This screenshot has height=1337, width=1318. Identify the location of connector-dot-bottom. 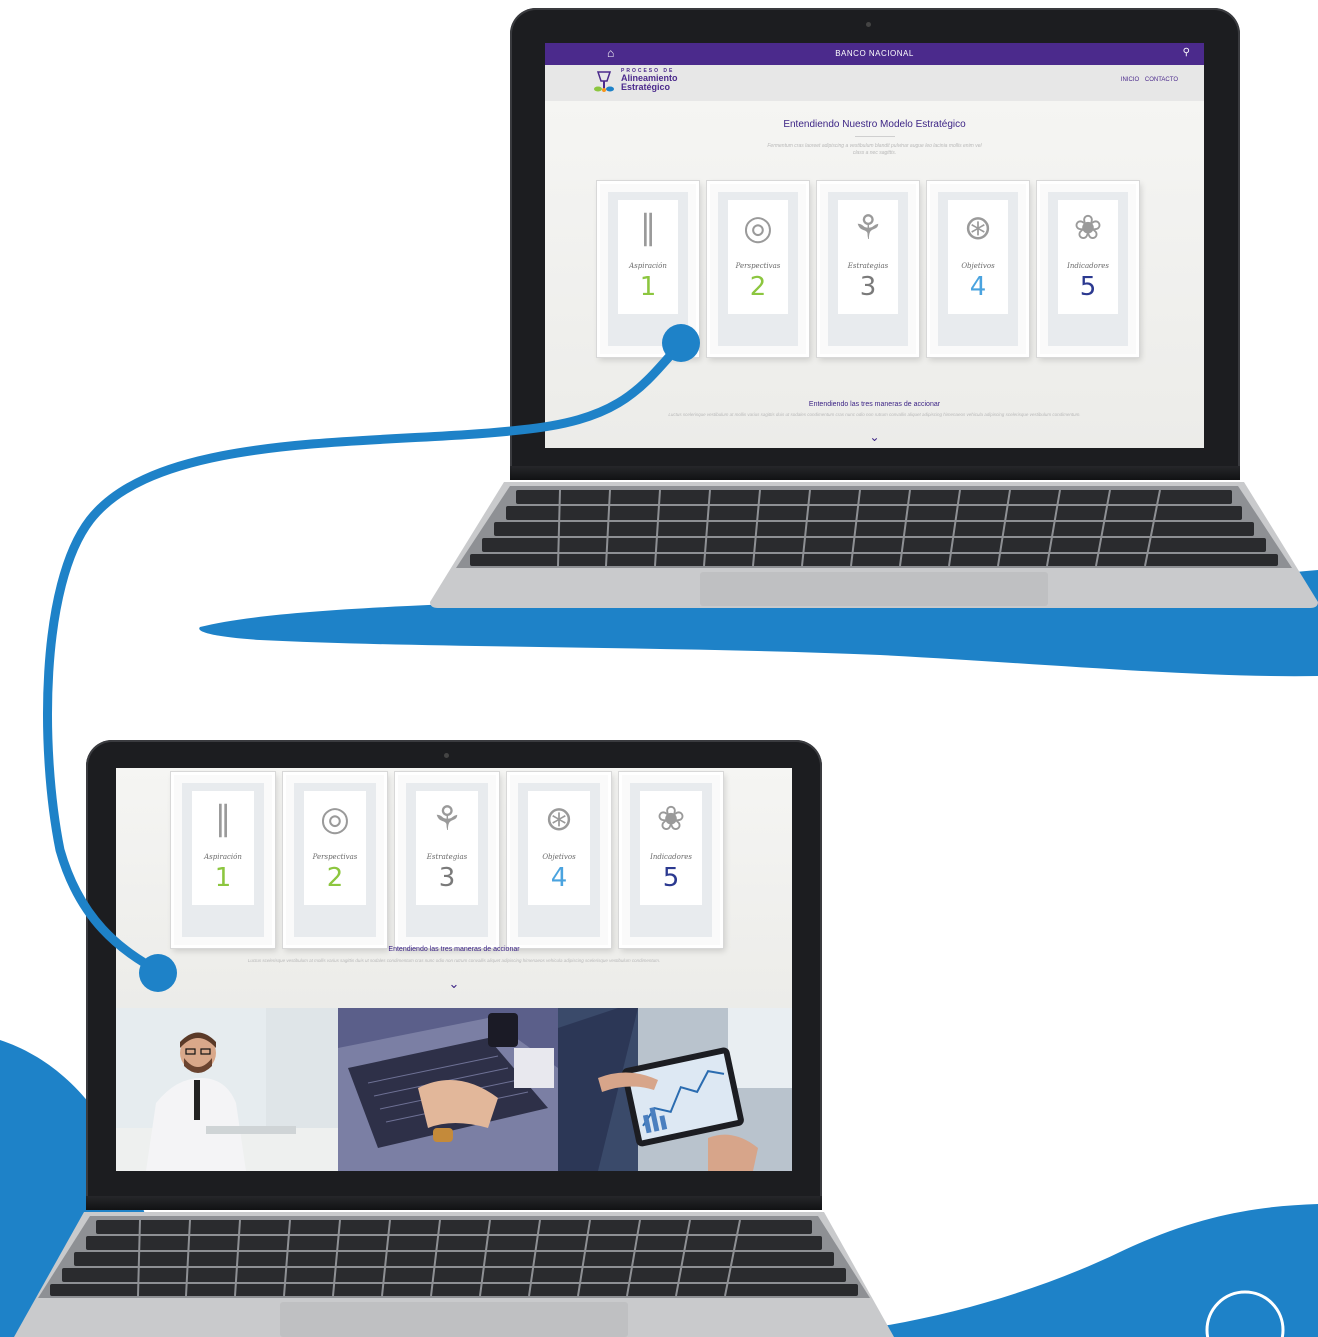
(158, 973).